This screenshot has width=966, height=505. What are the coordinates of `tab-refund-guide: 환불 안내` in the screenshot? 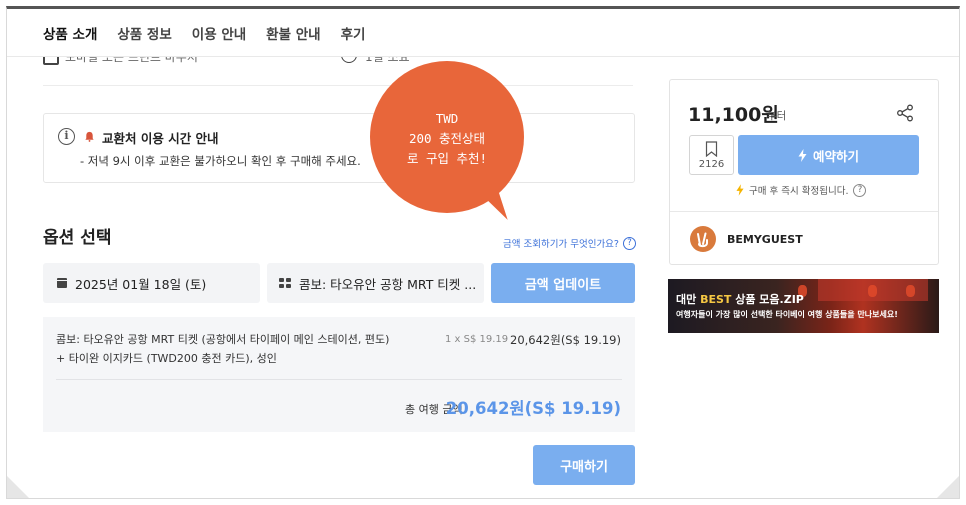 It's located at (293, 33).